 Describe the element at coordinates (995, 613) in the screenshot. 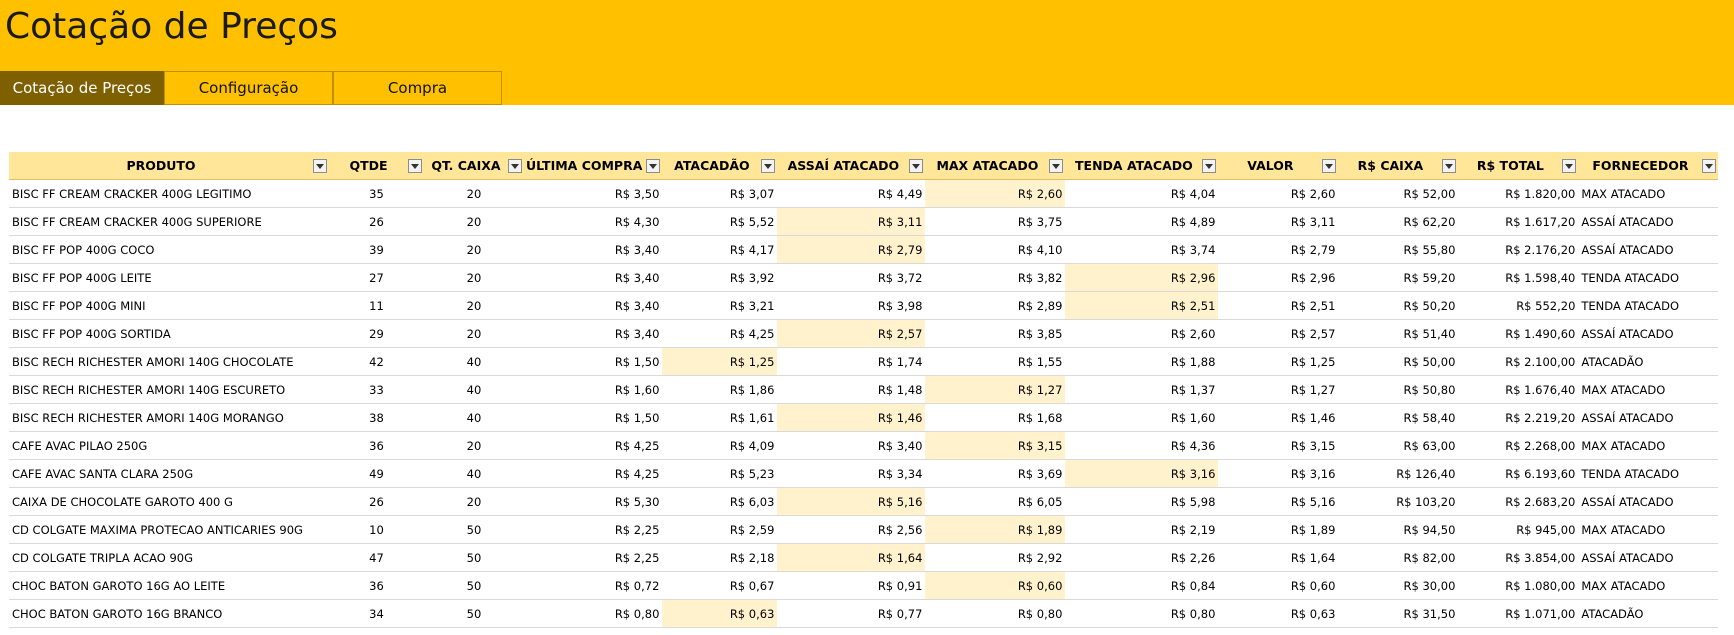

I see `cell-max-atacado: R$ 0,80` at that location.